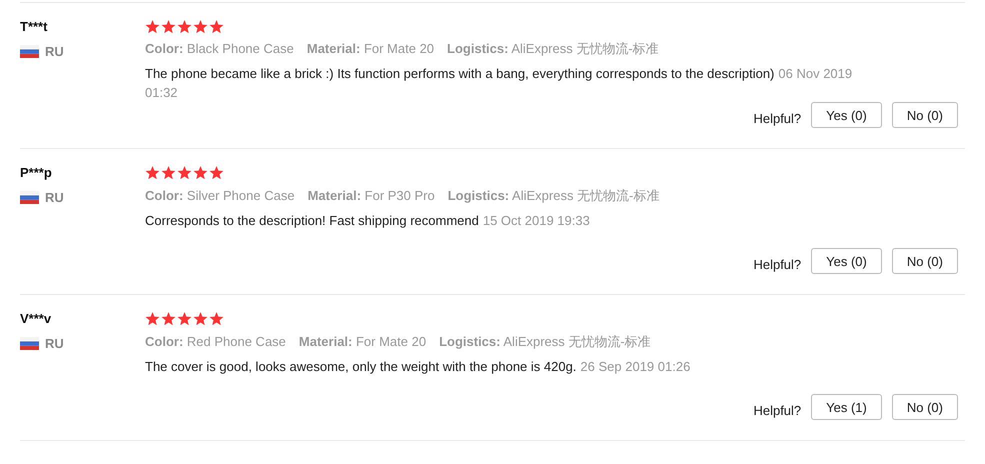  I want to click on reviewer-name: T***t, so click(34, 27).